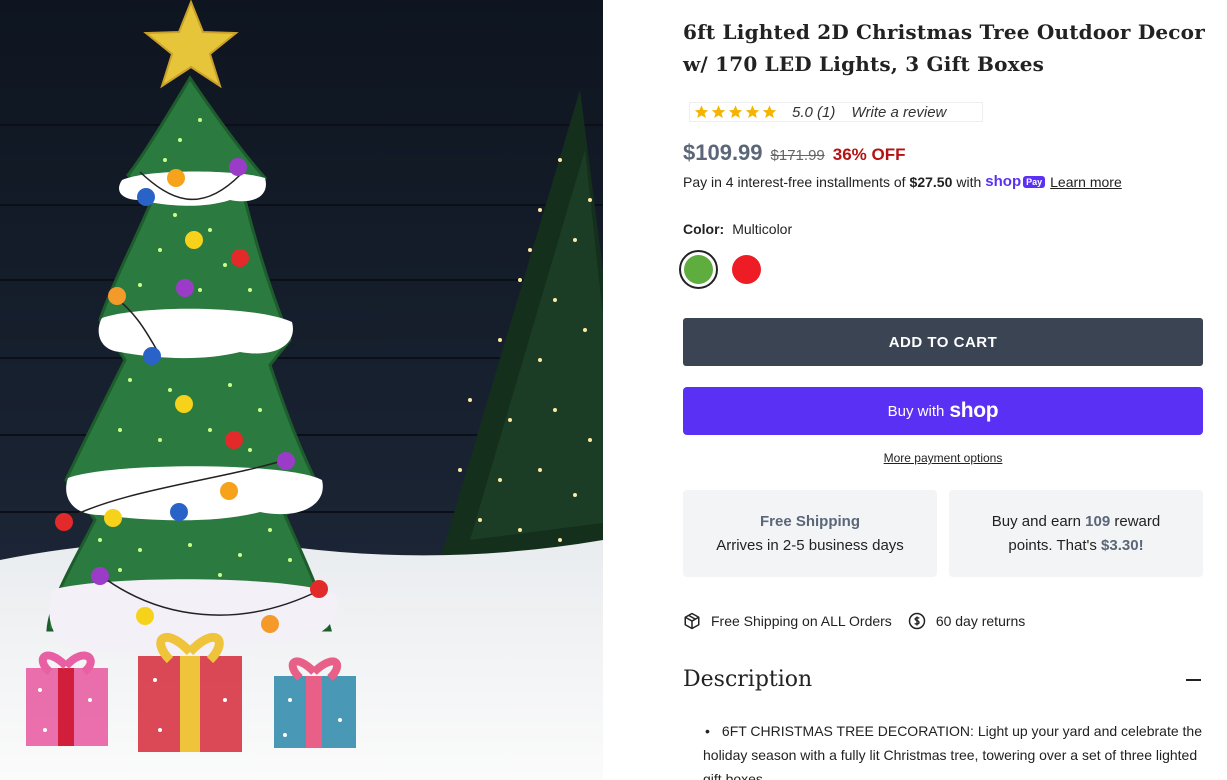  What do you see at coordinates (1122, 545) in the screenshot?
I see `rewards-value: $3.30!` at bounding box center [1122, 545].